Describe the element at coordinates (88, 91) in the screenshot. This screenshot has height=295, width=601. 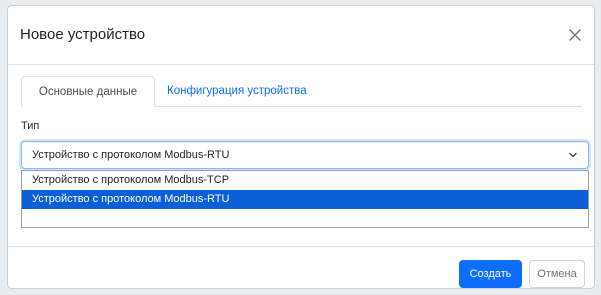
I see `tab-basic-data: Основные данные` at that location.